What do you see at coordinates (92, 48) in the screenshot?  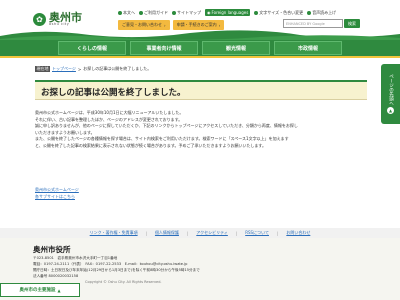 I see `nav-living: くらしの情報` at bounding box center [92, 48].